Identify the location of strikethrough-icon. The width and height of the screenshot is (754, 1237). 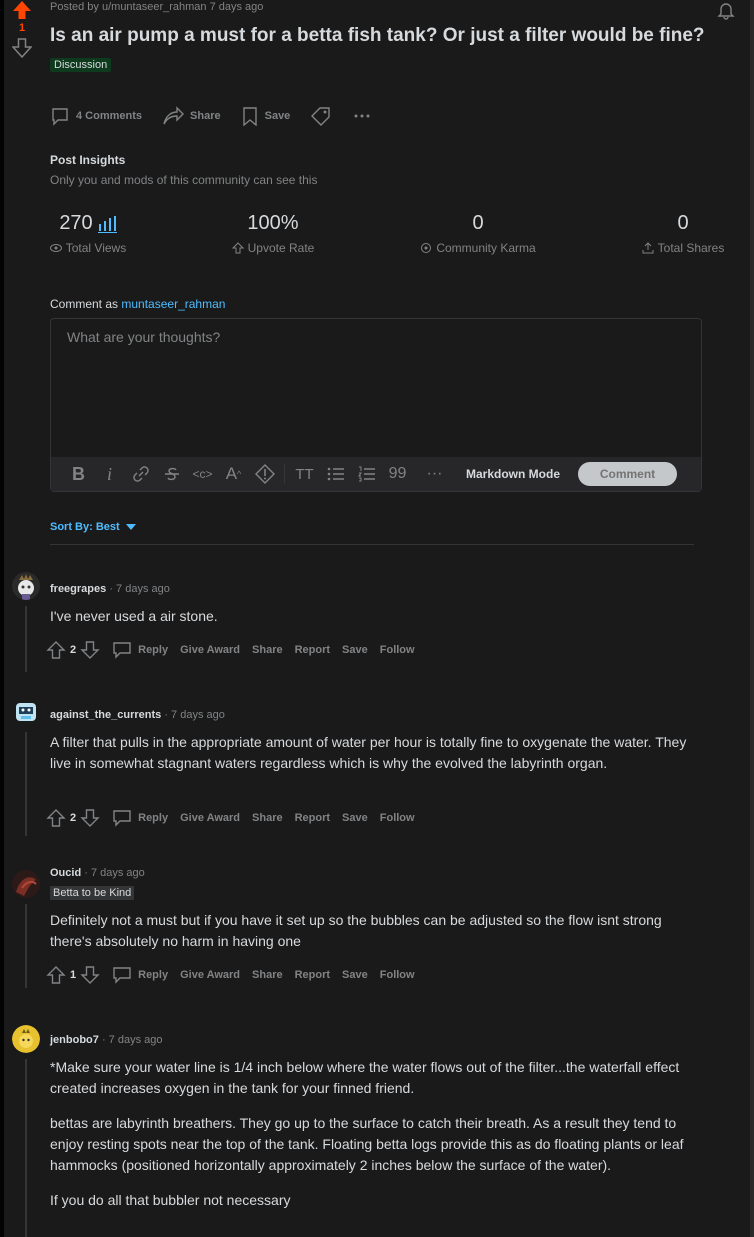
(171, 474).